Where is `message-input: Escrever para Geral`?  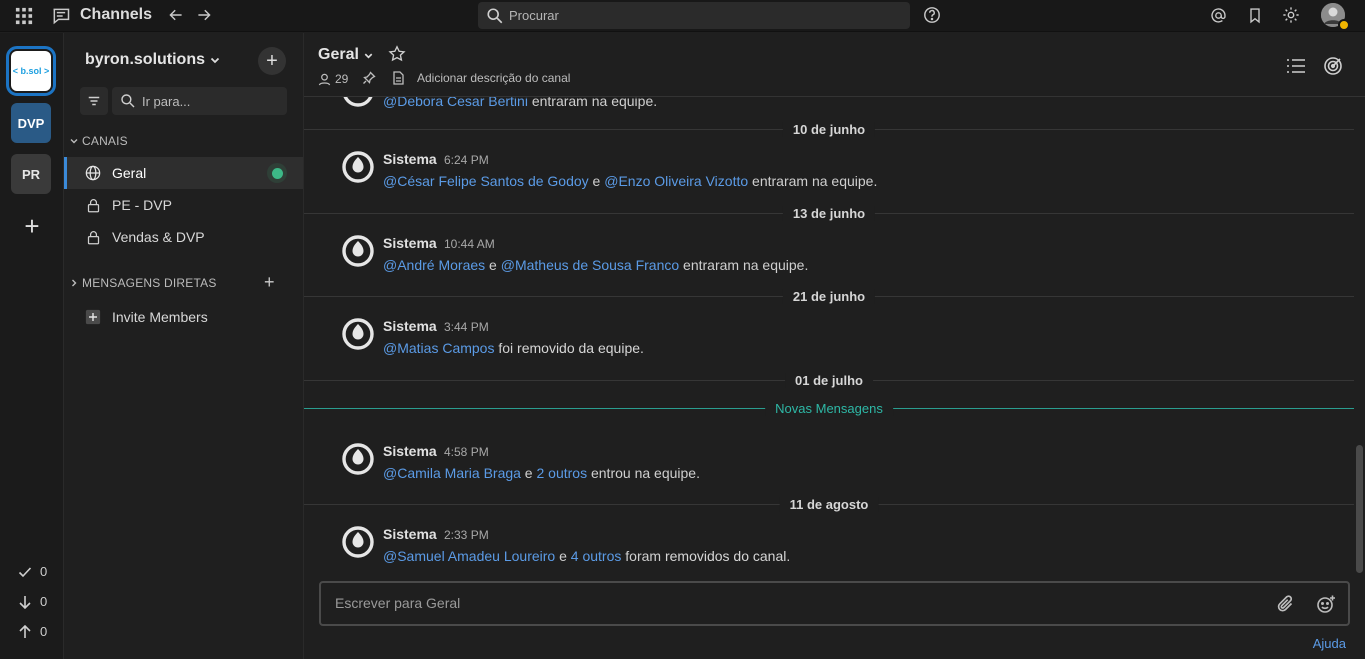 message-input: Escrever para Geral is located at coordinates (834, 603).